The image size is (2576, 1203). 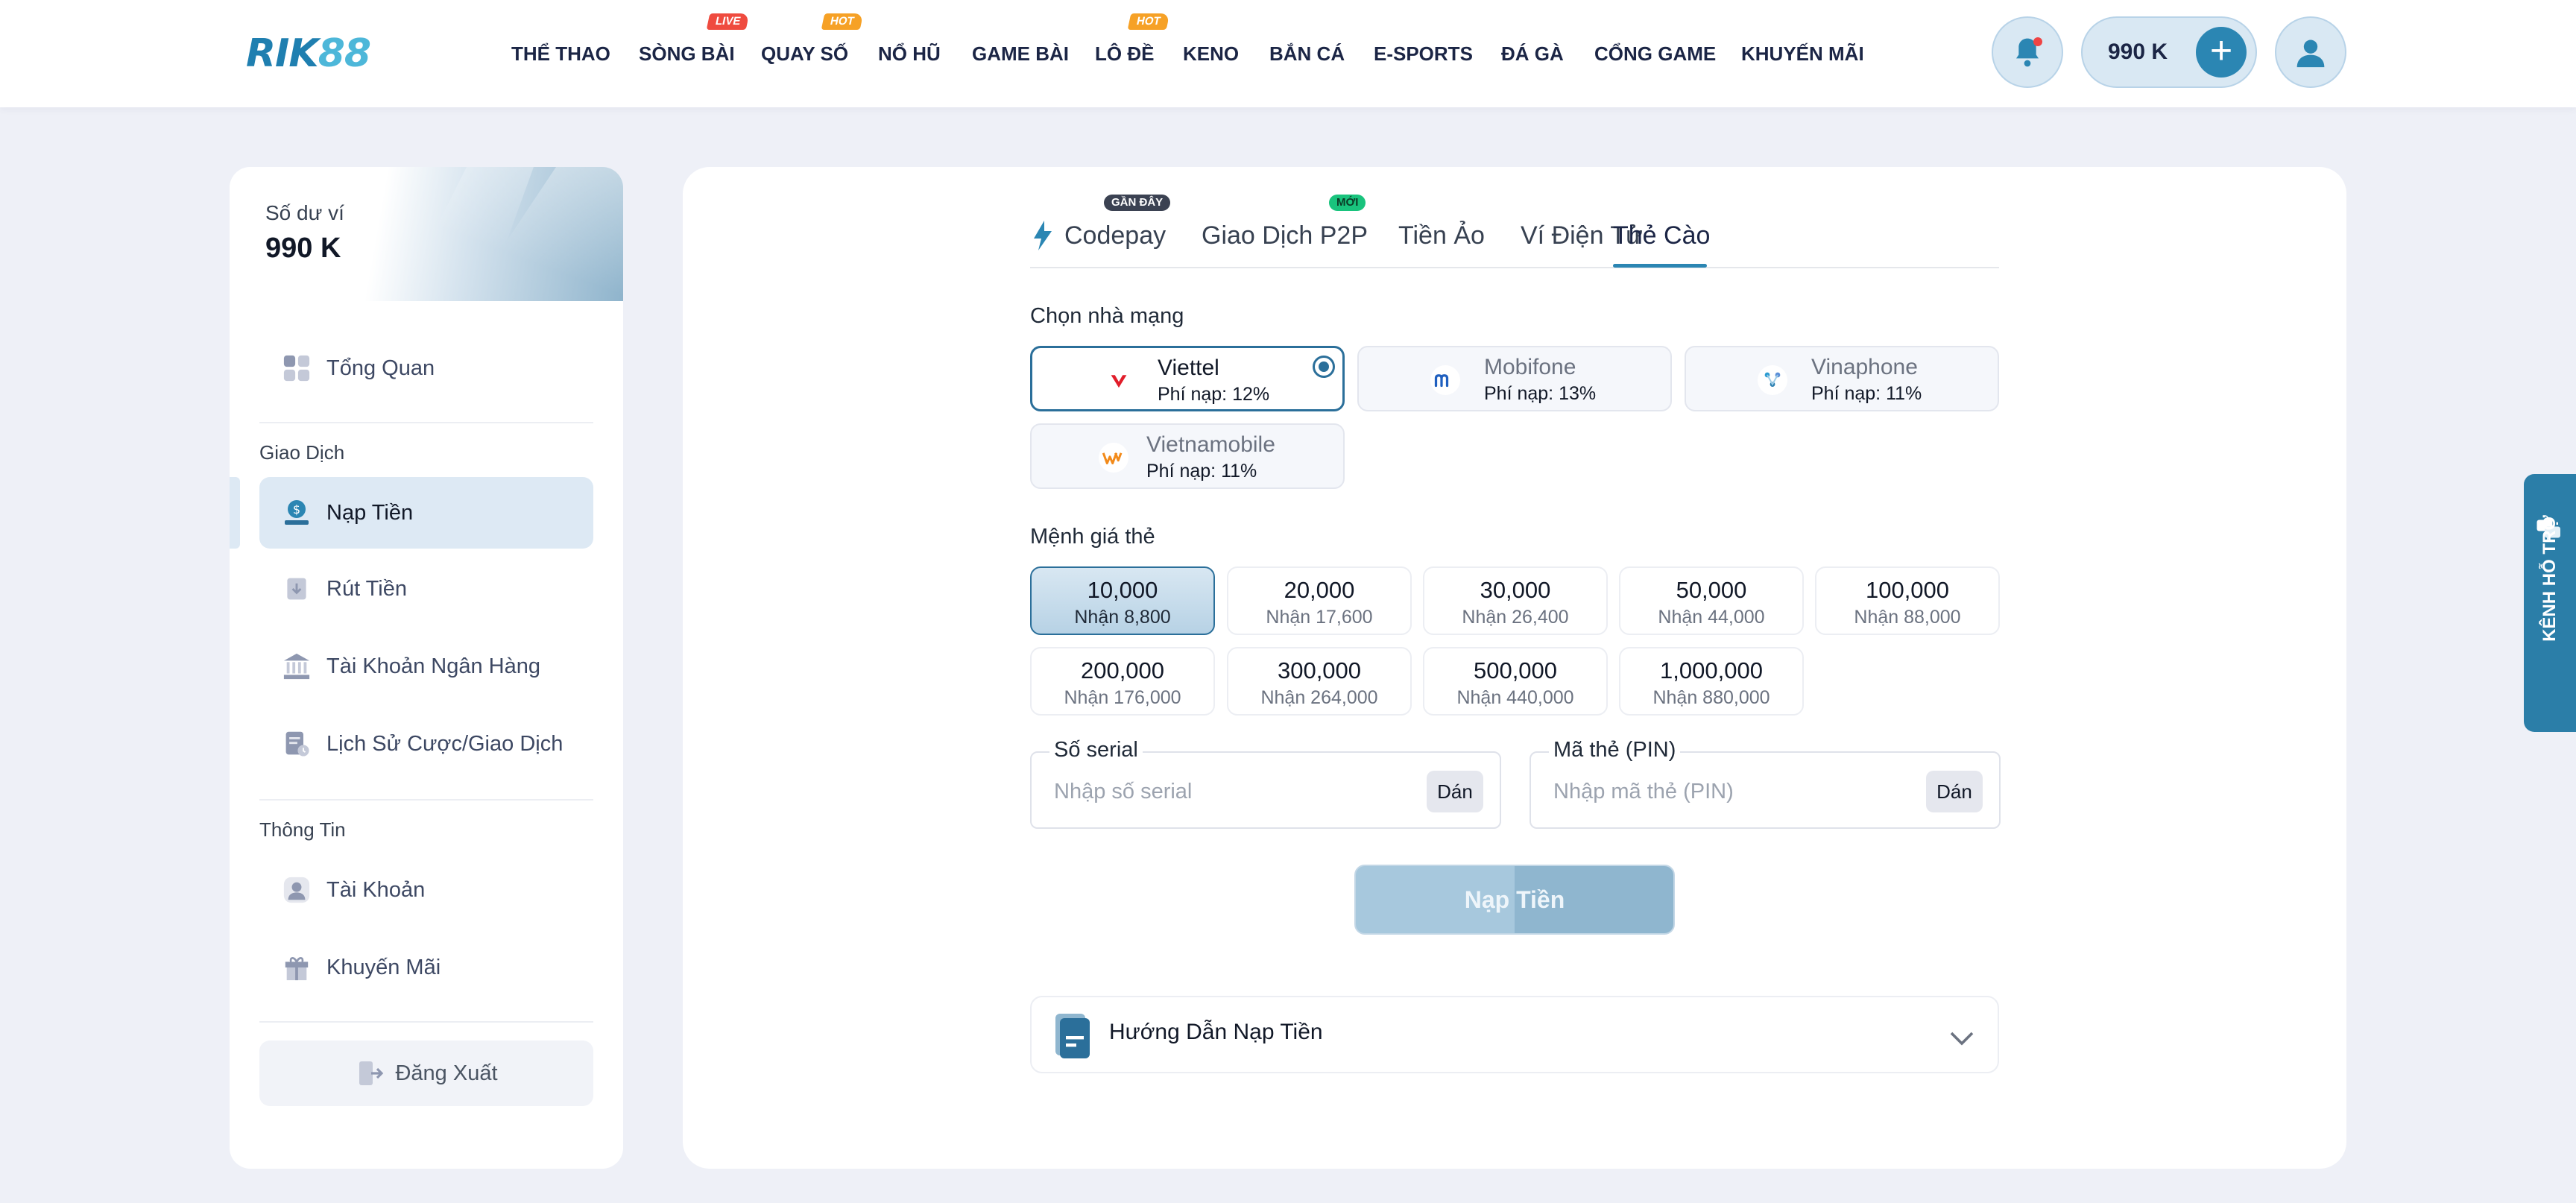 I want to click on carrier-option-viettel: Viettel Phí nạp: 12%, so click(x=1187, y=378).